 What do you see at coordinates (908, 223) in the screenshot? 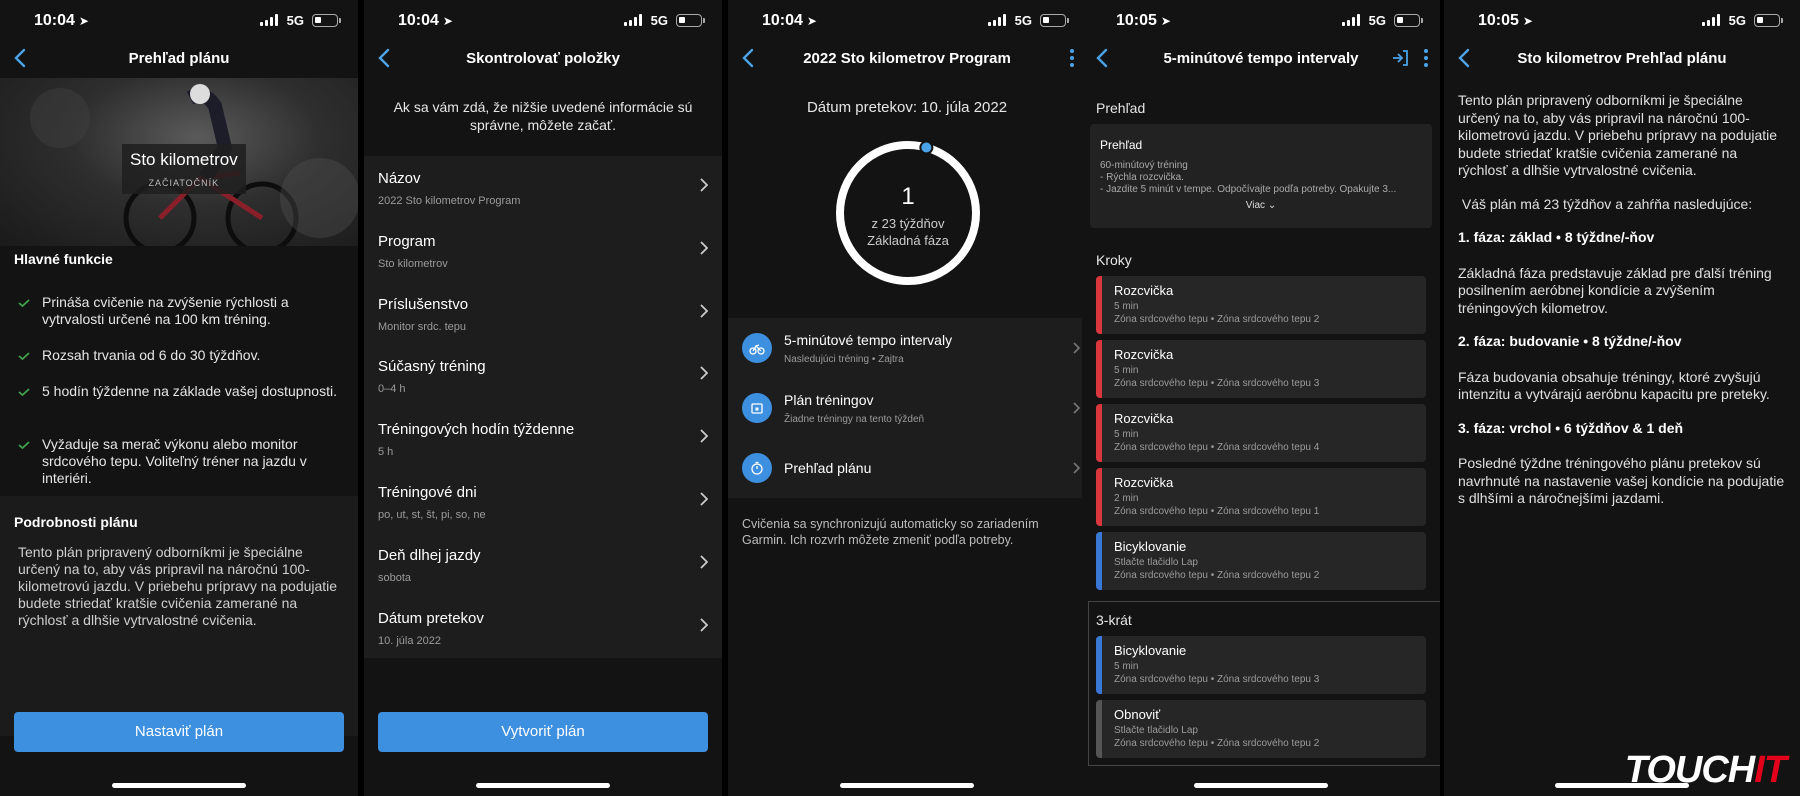
I see `total-weeks: z 23 týždňov` at bounding box center [908, 223].